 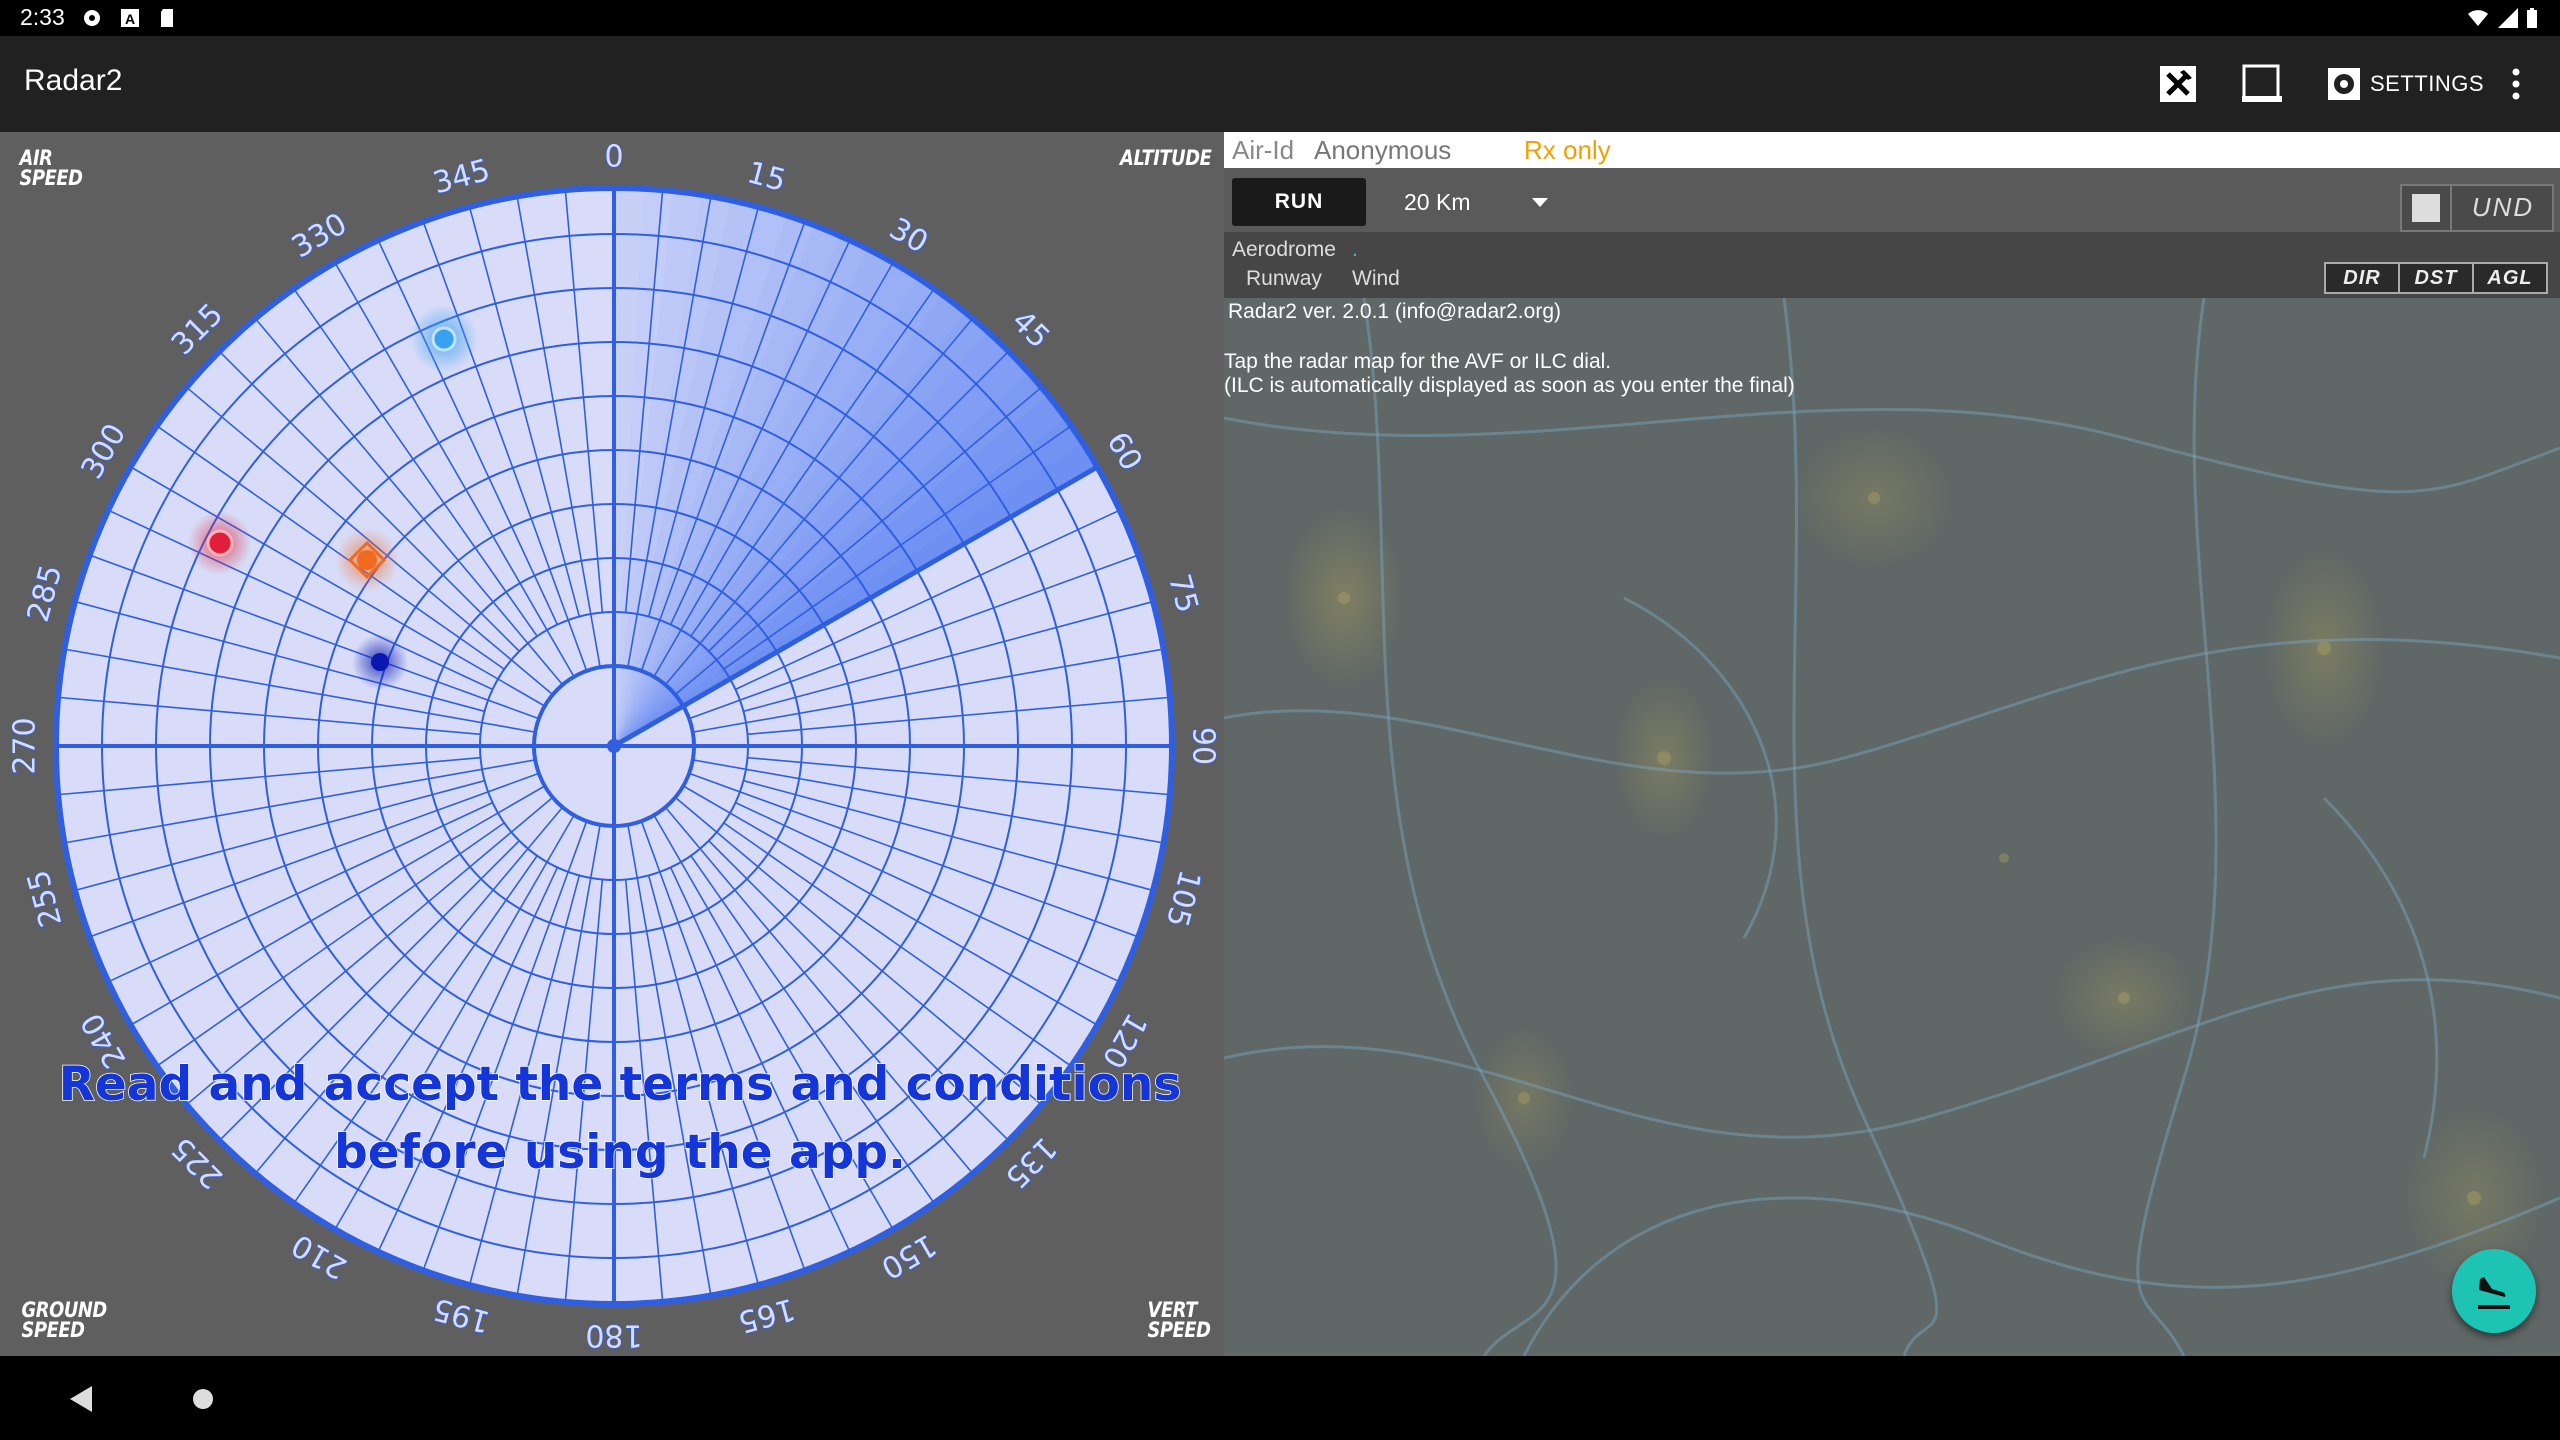 I want to click on bearing-label-45: 45, so click(x=1031, y=330).